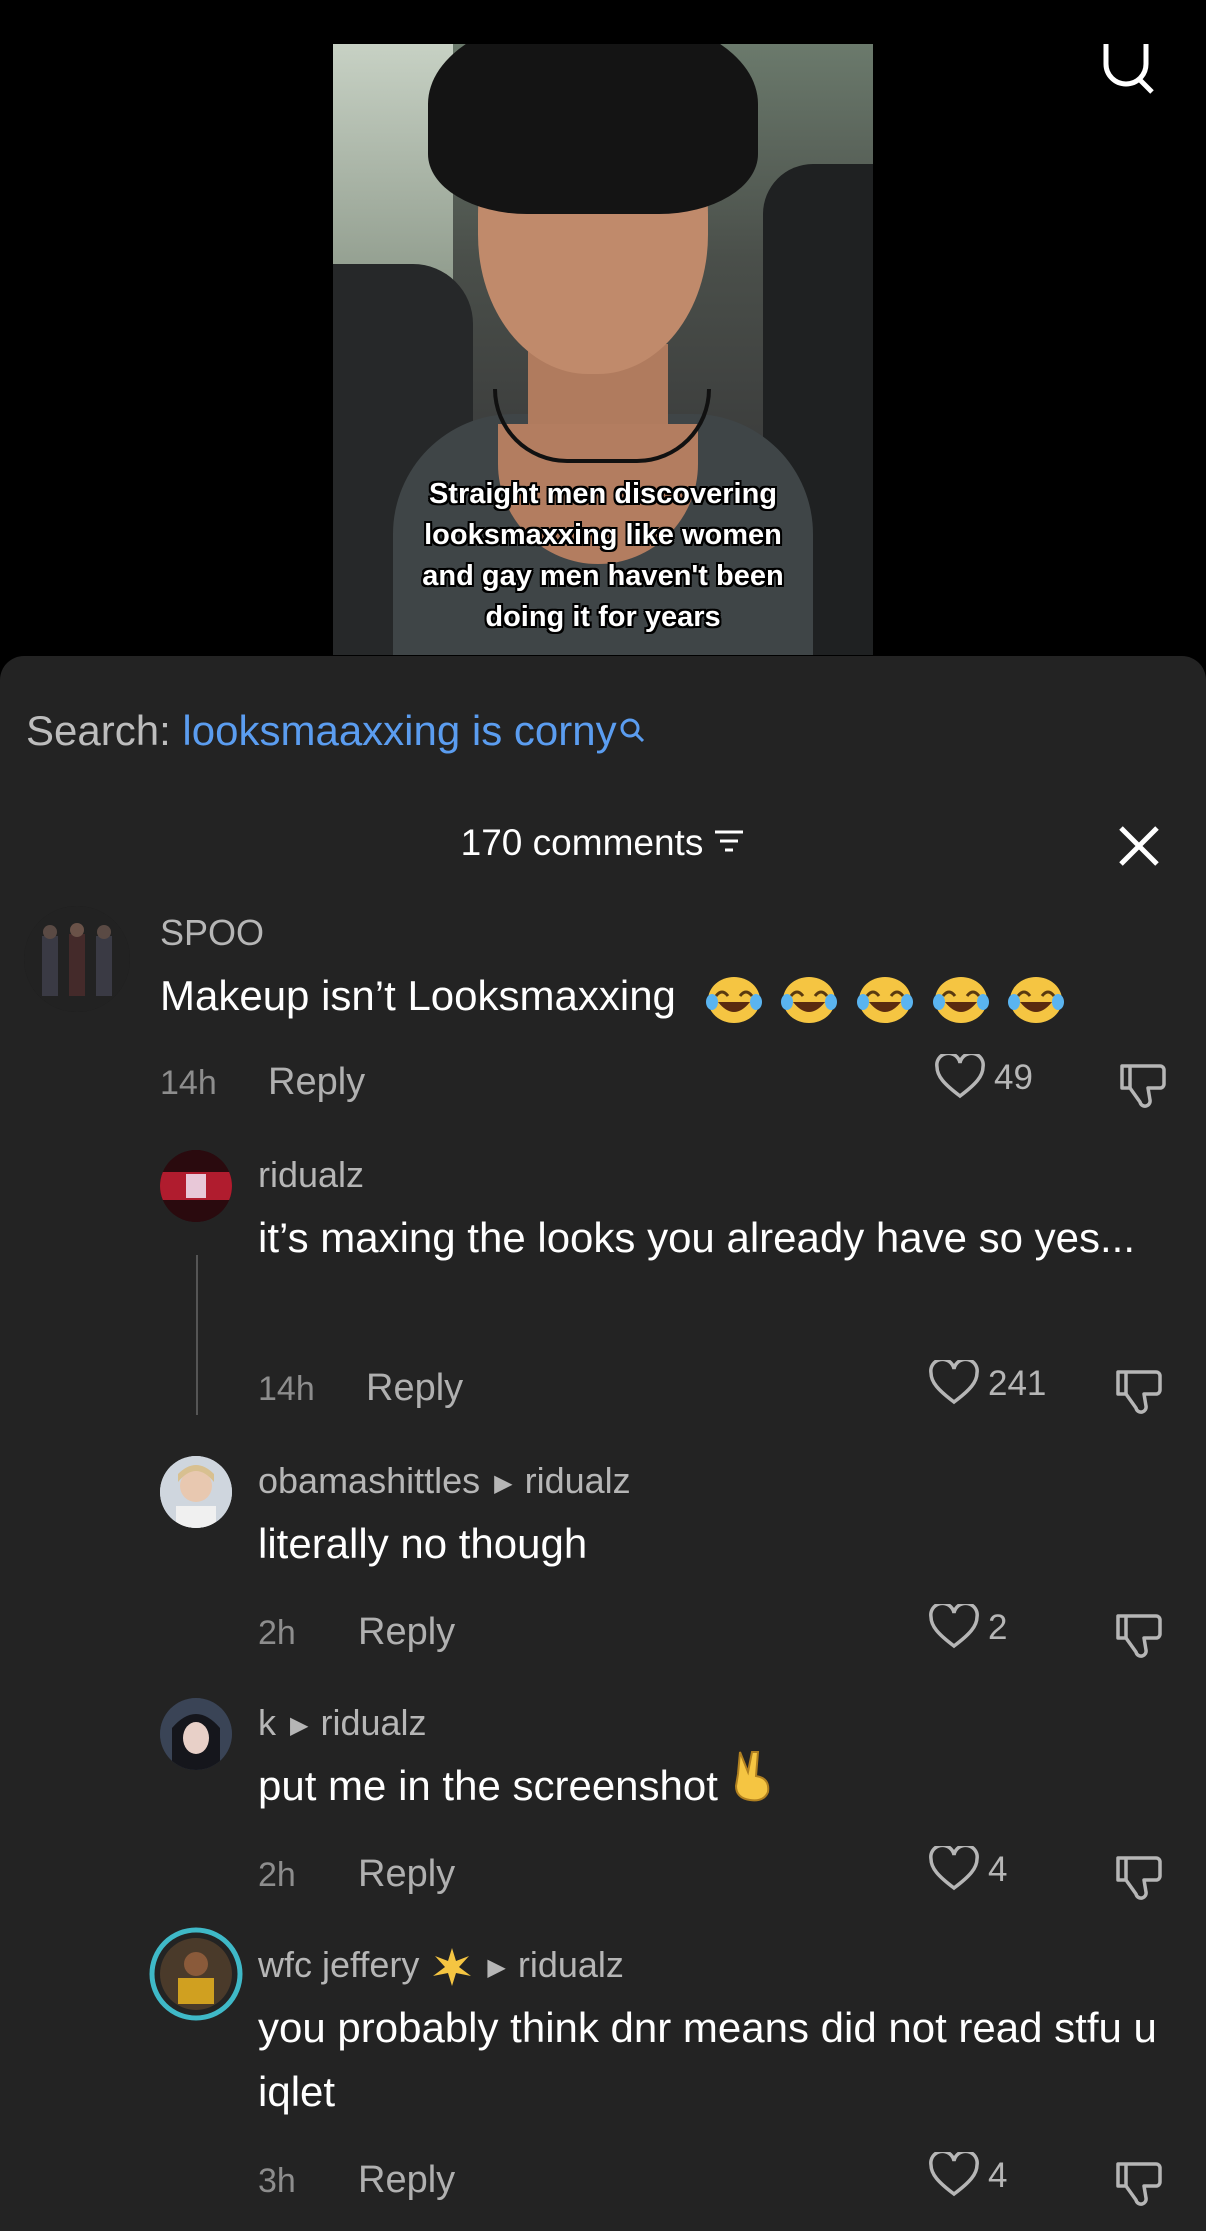 This screenshot has width=1206, height=2231. I want to click on laughing-emoji-icon, so click(881, 997).